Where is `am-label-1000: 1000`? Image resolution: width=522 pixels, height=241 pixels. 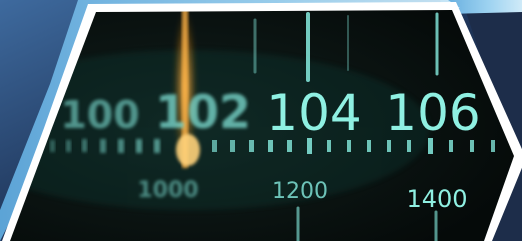
am-label-1000: 1000 is located at coordinates (167, 190).